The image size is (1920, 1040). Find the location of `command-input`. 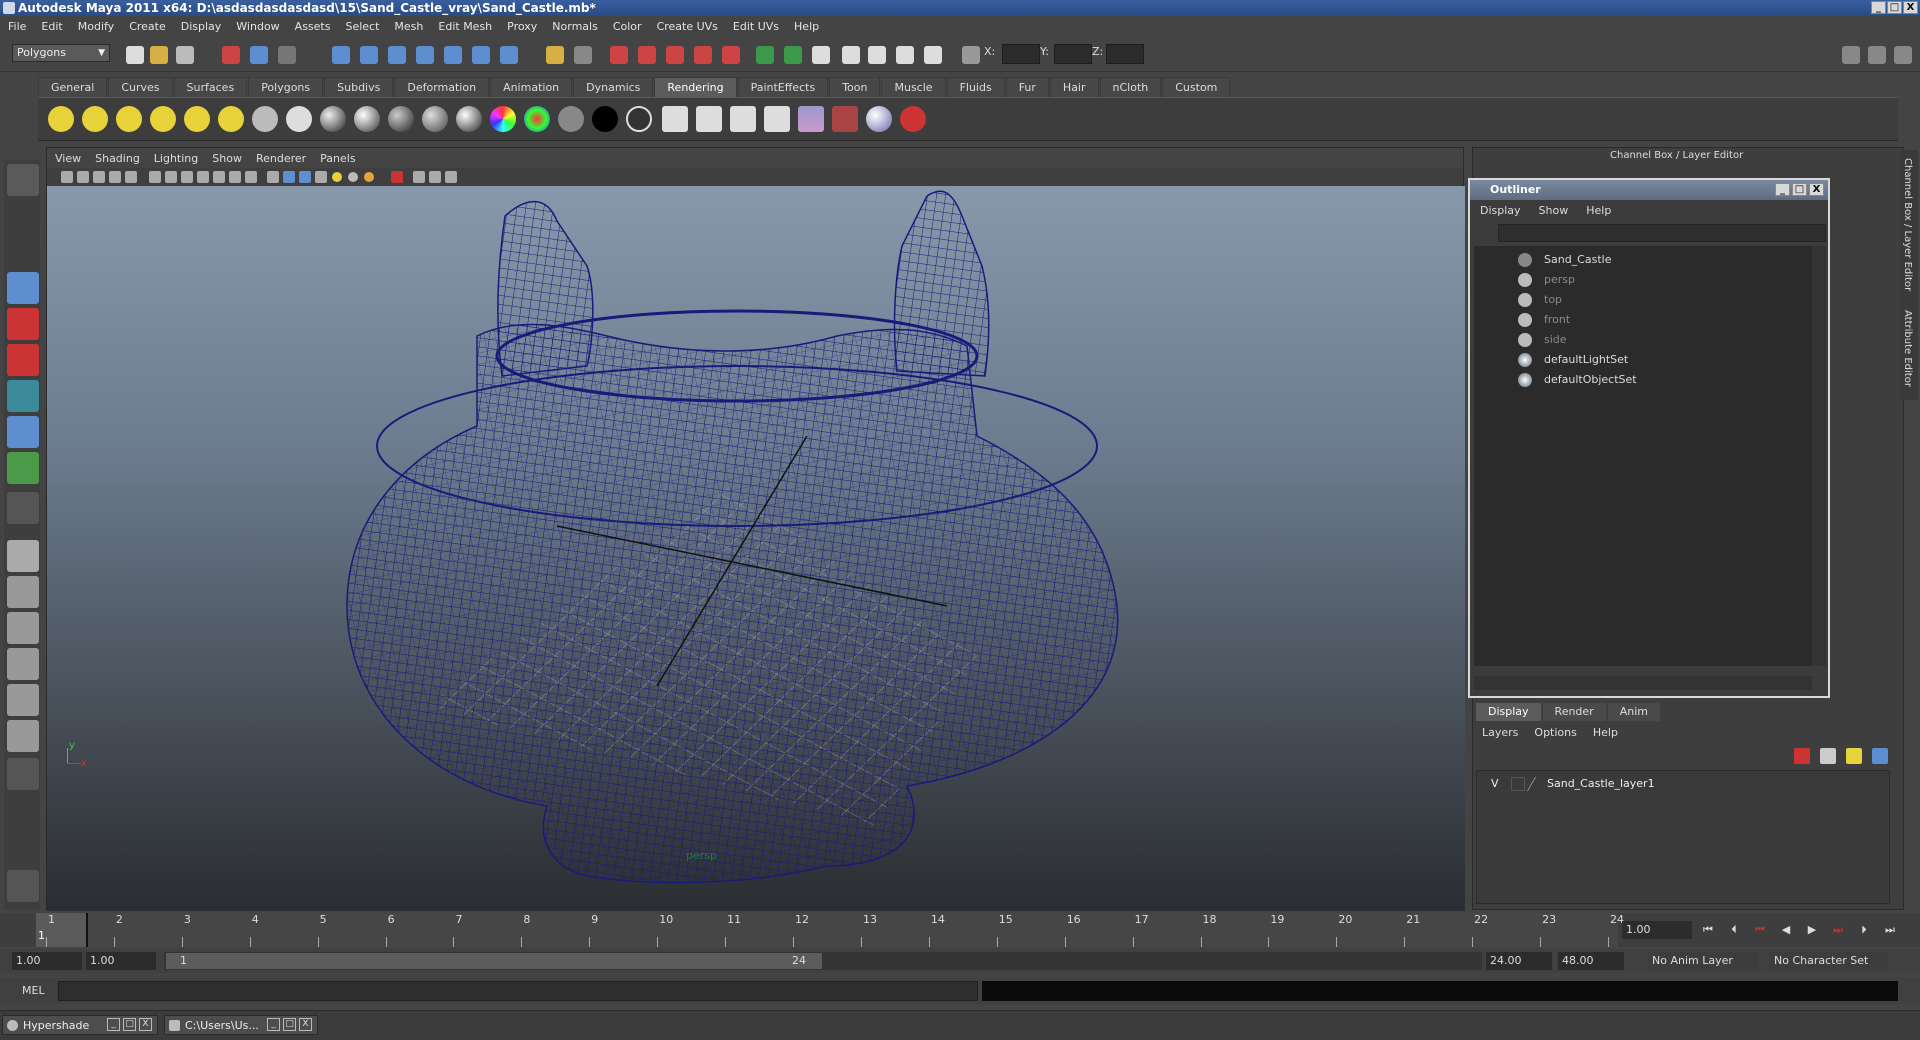

command-input is located at coordinates (518, 991).